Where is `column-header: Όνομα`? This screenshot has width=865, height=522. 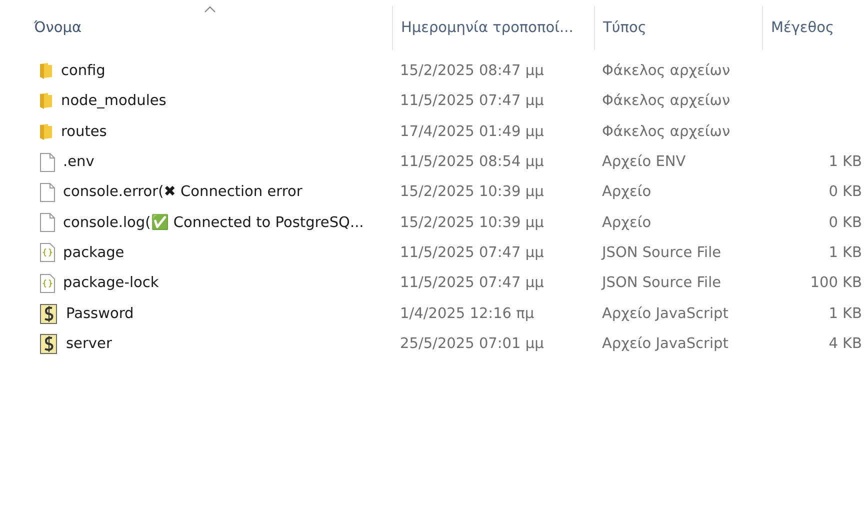 column-header: Όνομα is located at coordinates (196, 28).